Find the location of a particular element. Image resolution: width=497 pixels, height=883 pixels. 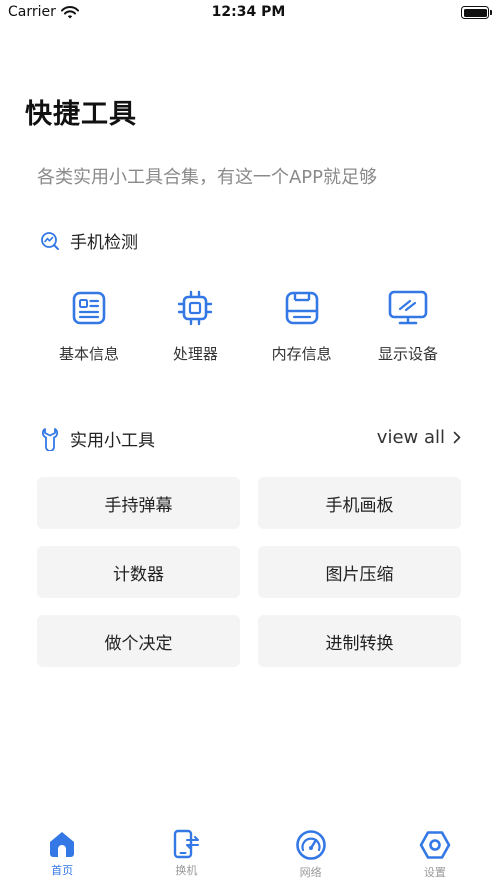

tool-button-drawing-board: 手机画板 is located at coordinates (359, 503).